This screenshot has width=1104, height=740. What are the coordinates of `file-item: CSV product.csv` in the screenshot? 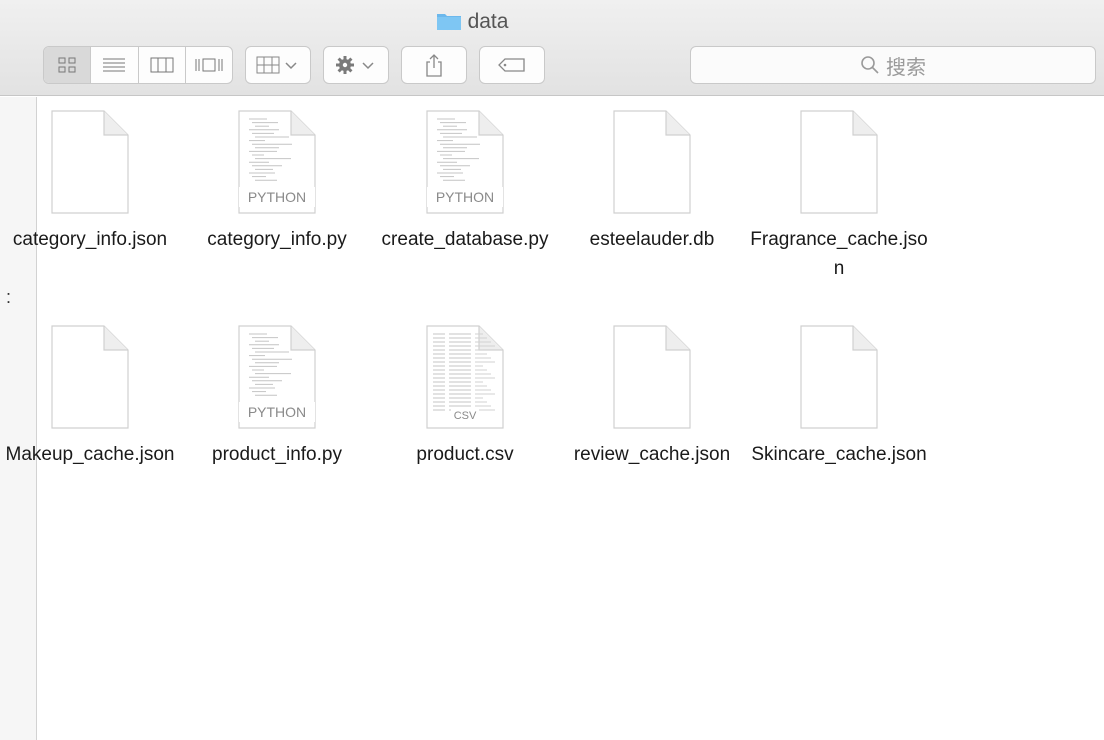 It's located at (465, 396).